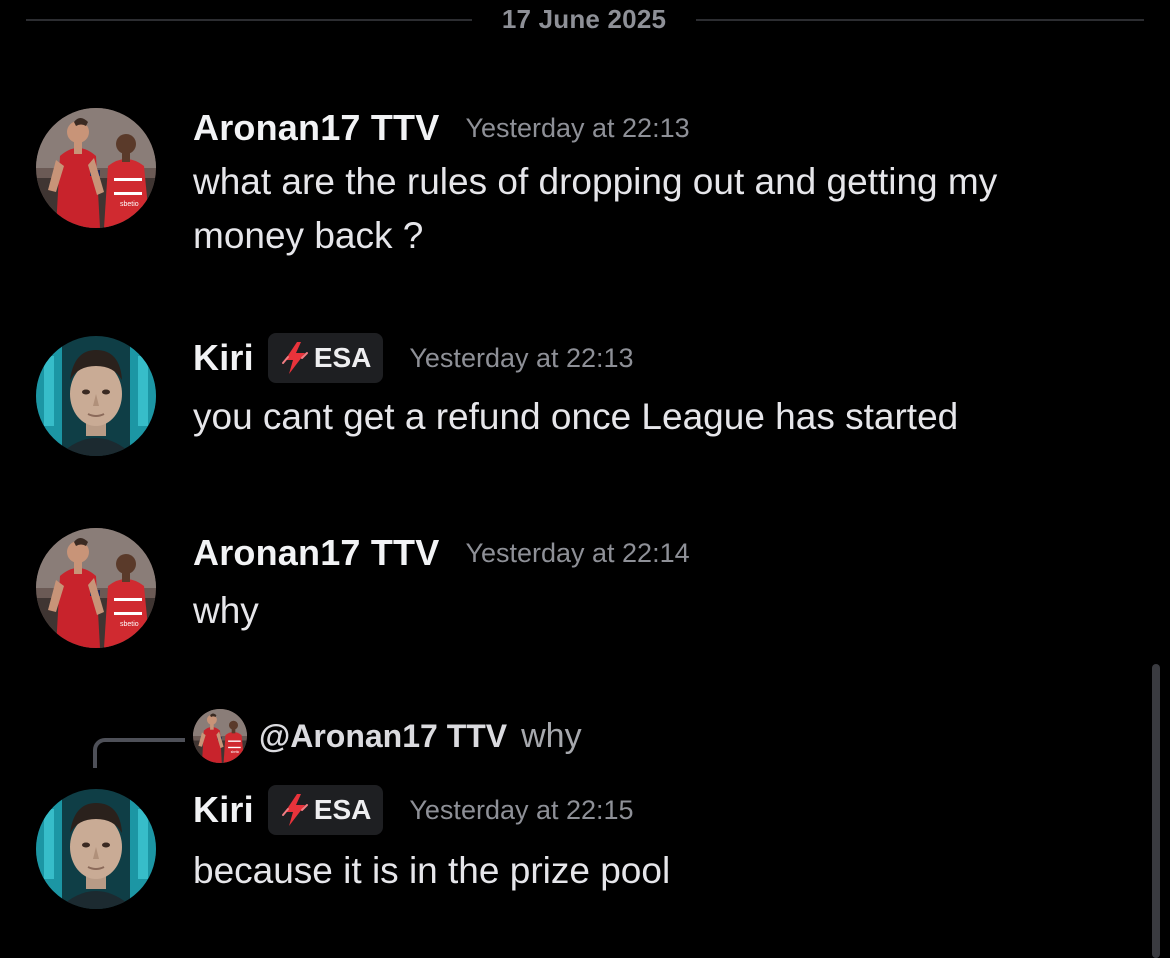  I want to click on timestamp: Yesterday at 22:15, so click(521, 810).